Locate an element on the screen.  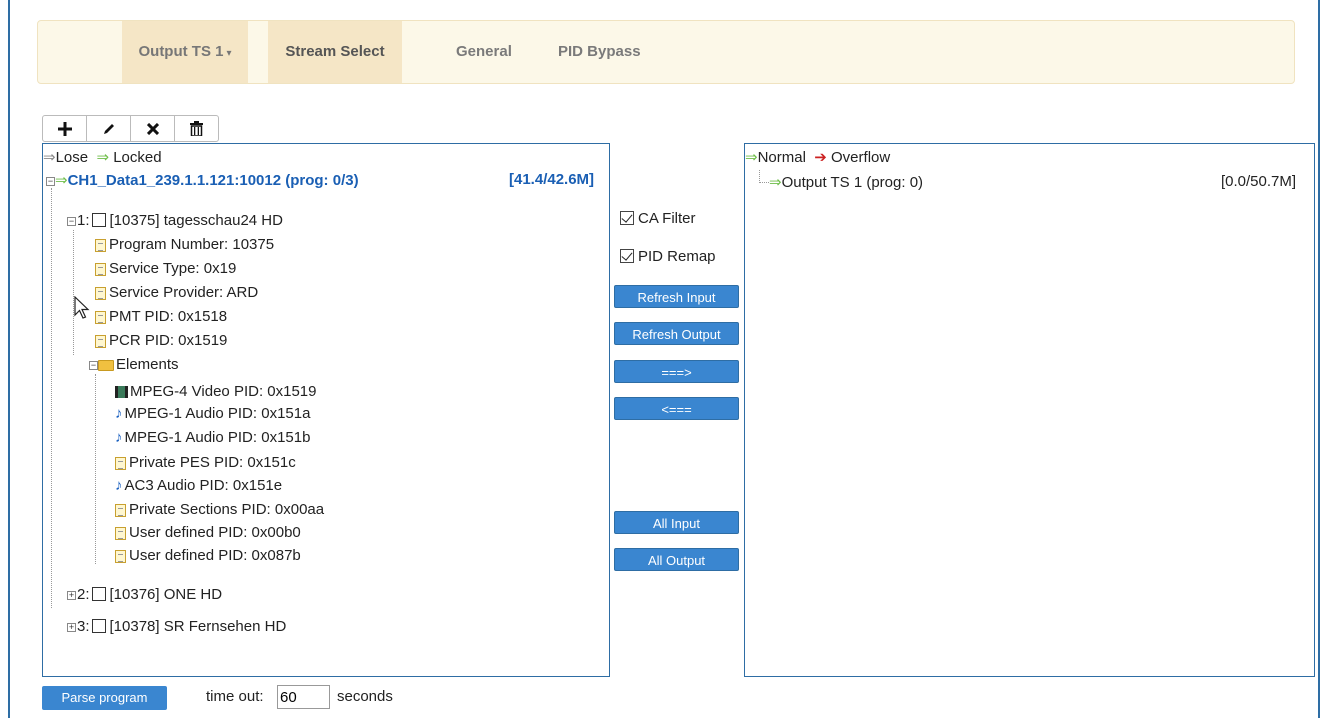
element-item: Private Sections PID: 0x00aa is located at coordinates (219, 509).